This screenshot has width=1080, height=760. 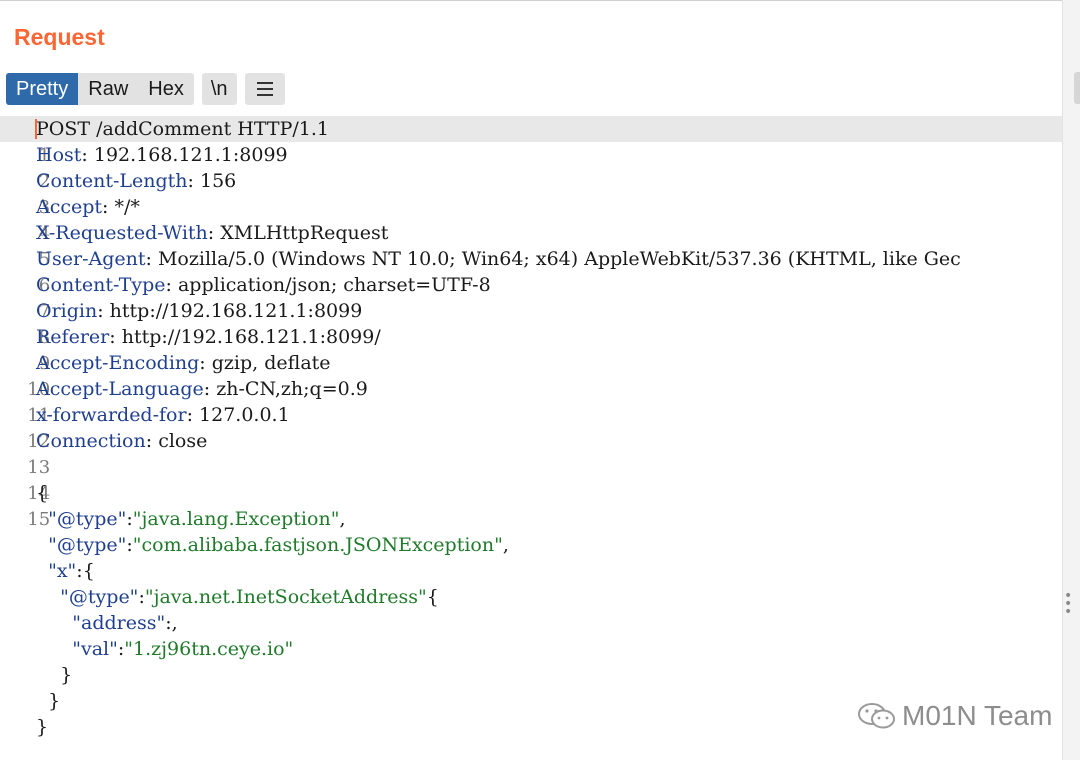 What do you see at coordinates (111, 415) in the screenshot?
I see `header-name: x-forwarded-for` at bounding box center [111, 415].